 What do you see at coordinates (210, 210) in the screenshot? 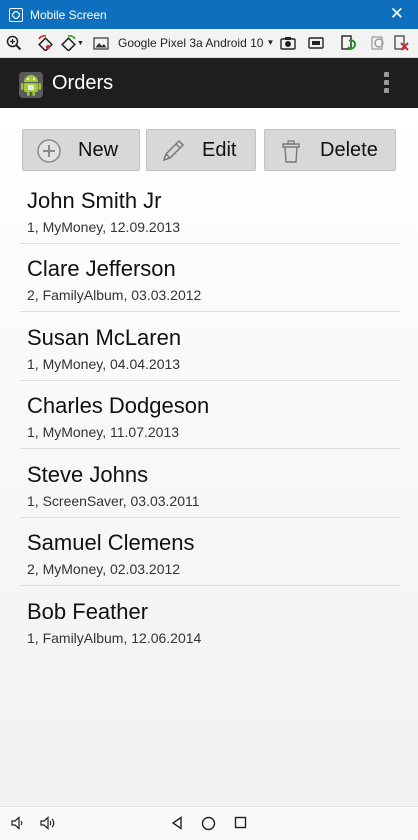
I see `list-item: John Smith Jr 1, MyMoney, 12.09.2013` at bounding box center [210, 210].